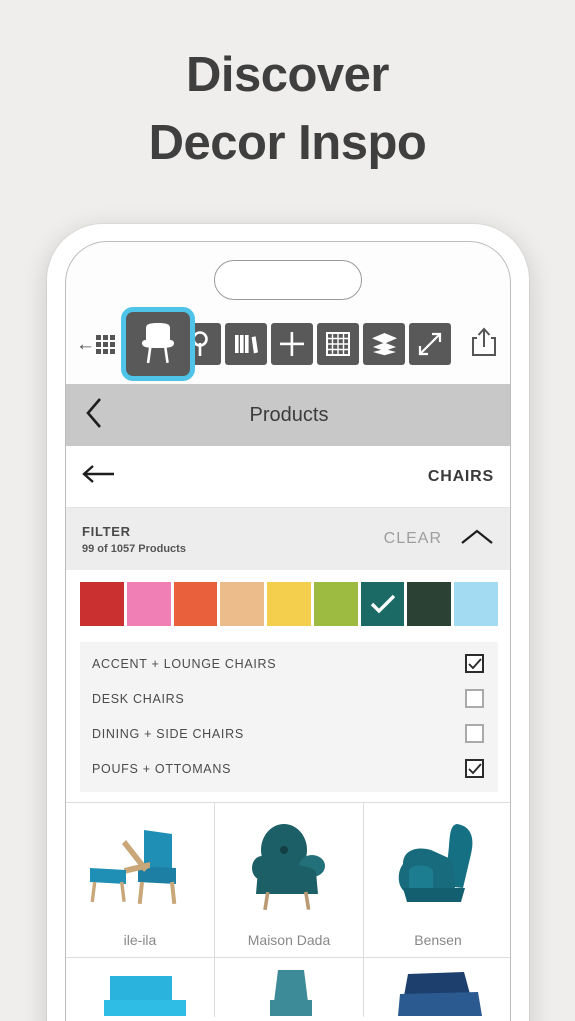  I want to click on add-tool-button, so click(292, 344).